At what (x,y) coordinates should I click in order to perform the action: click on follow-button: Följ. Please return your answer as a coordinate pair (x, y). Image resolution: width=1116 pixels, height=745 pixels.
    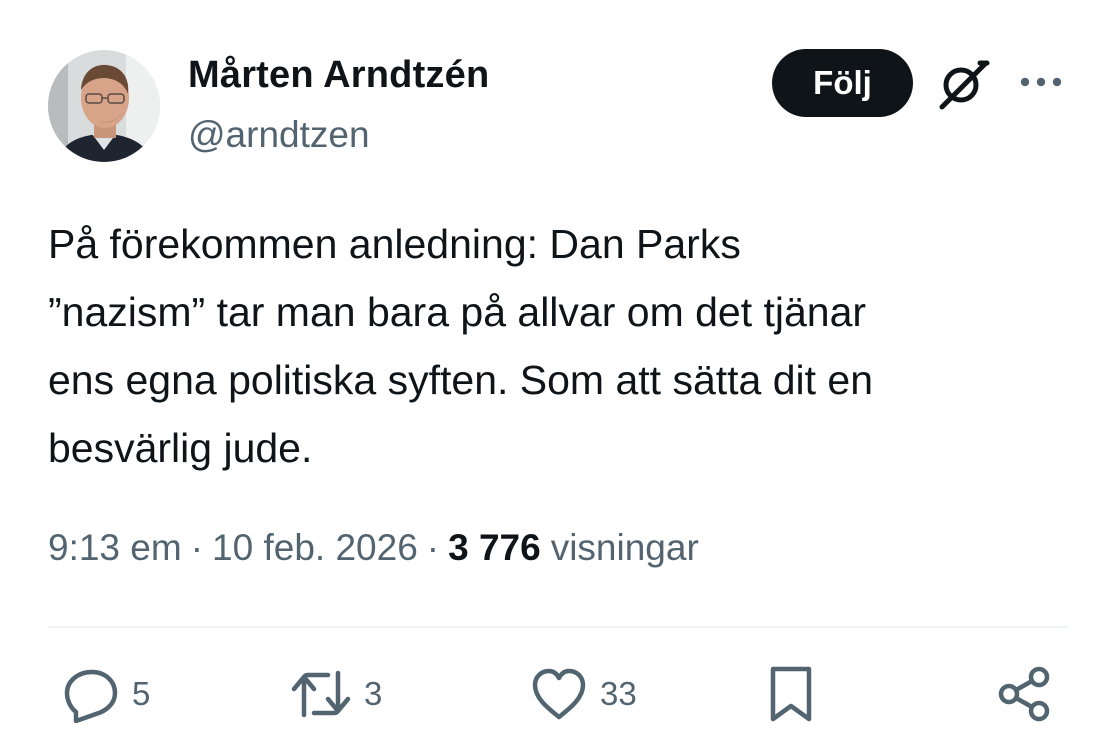
    Looking at the image, I should click on (842, 83).